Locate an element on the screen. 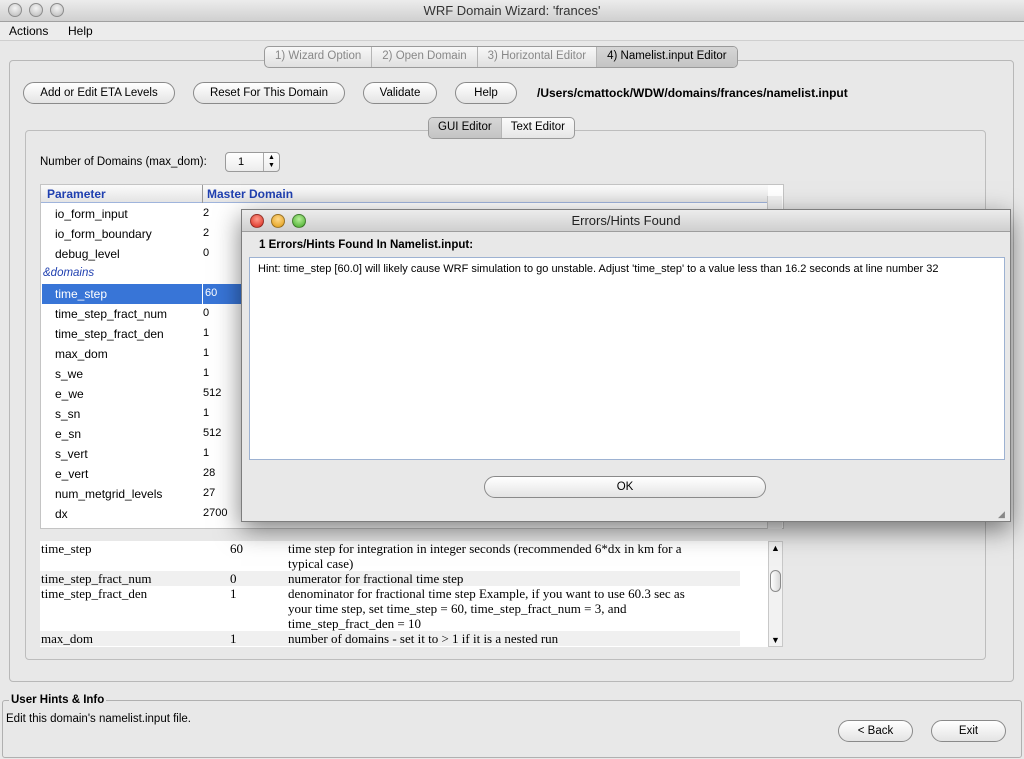 This screenshot has height=759, width=1024. scroll-thumb is located at coordinates (775, 581).